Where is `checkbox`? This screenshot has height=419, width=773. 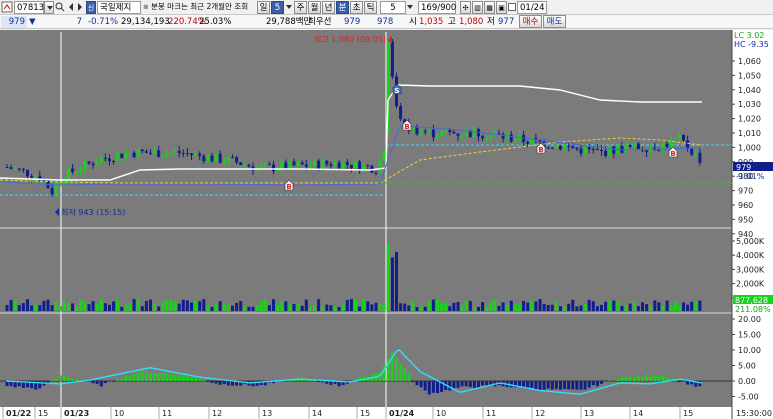 checkbox is located at coordinates (512, 7).